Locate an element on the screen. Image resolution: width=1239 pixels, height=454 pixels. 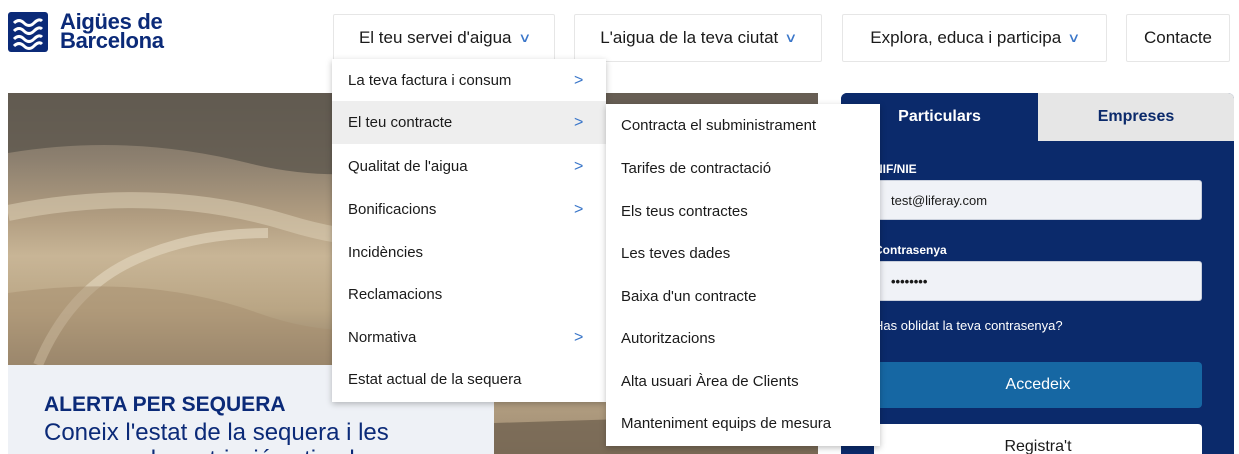
nav-label: El teu servei d'aigua is located at coordinates (435, 37).